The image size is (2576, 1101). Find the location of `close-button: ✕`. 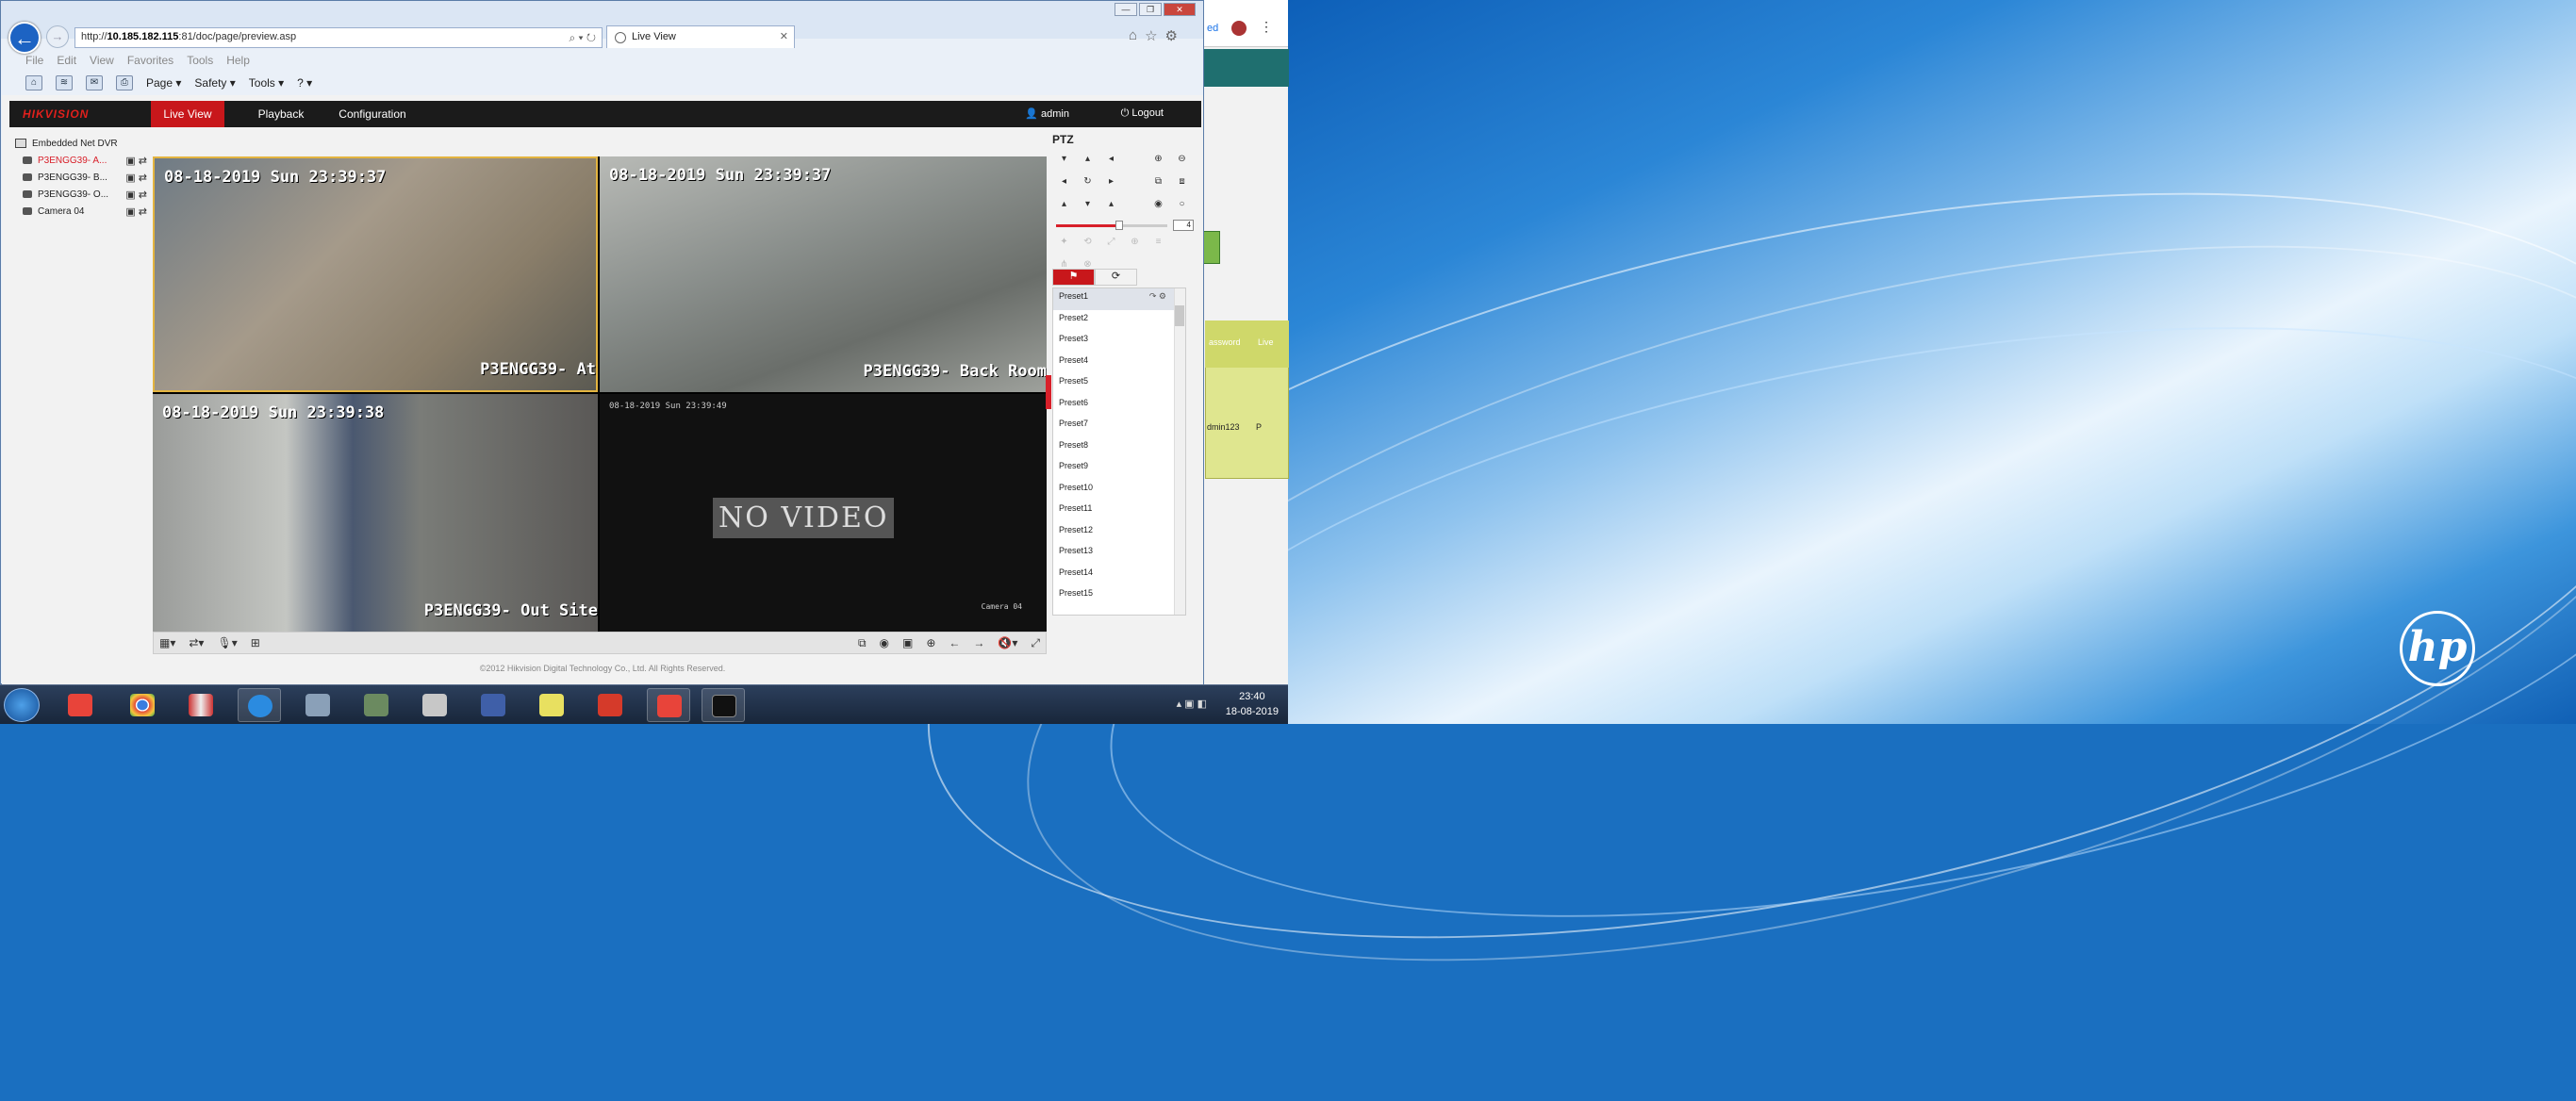

close-button: ✕ is located at coordinates (1180, 9).